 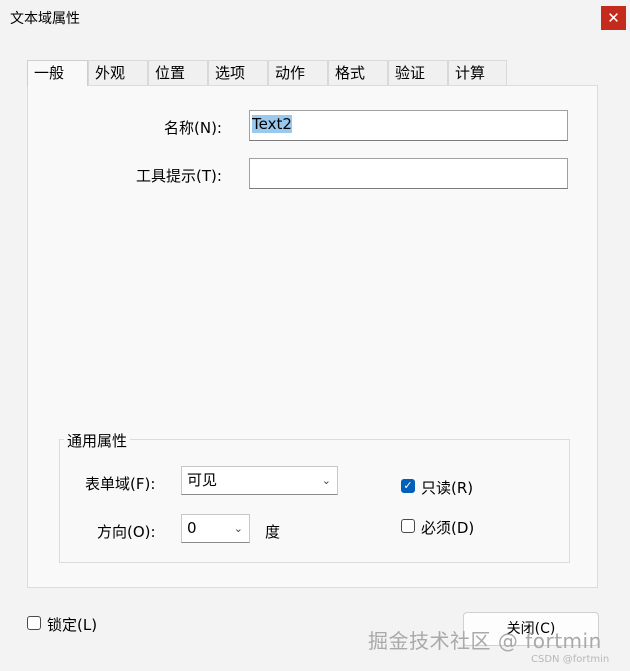 I want to click on form-field-label: 表单域(F):, so click(x=120, y=484).